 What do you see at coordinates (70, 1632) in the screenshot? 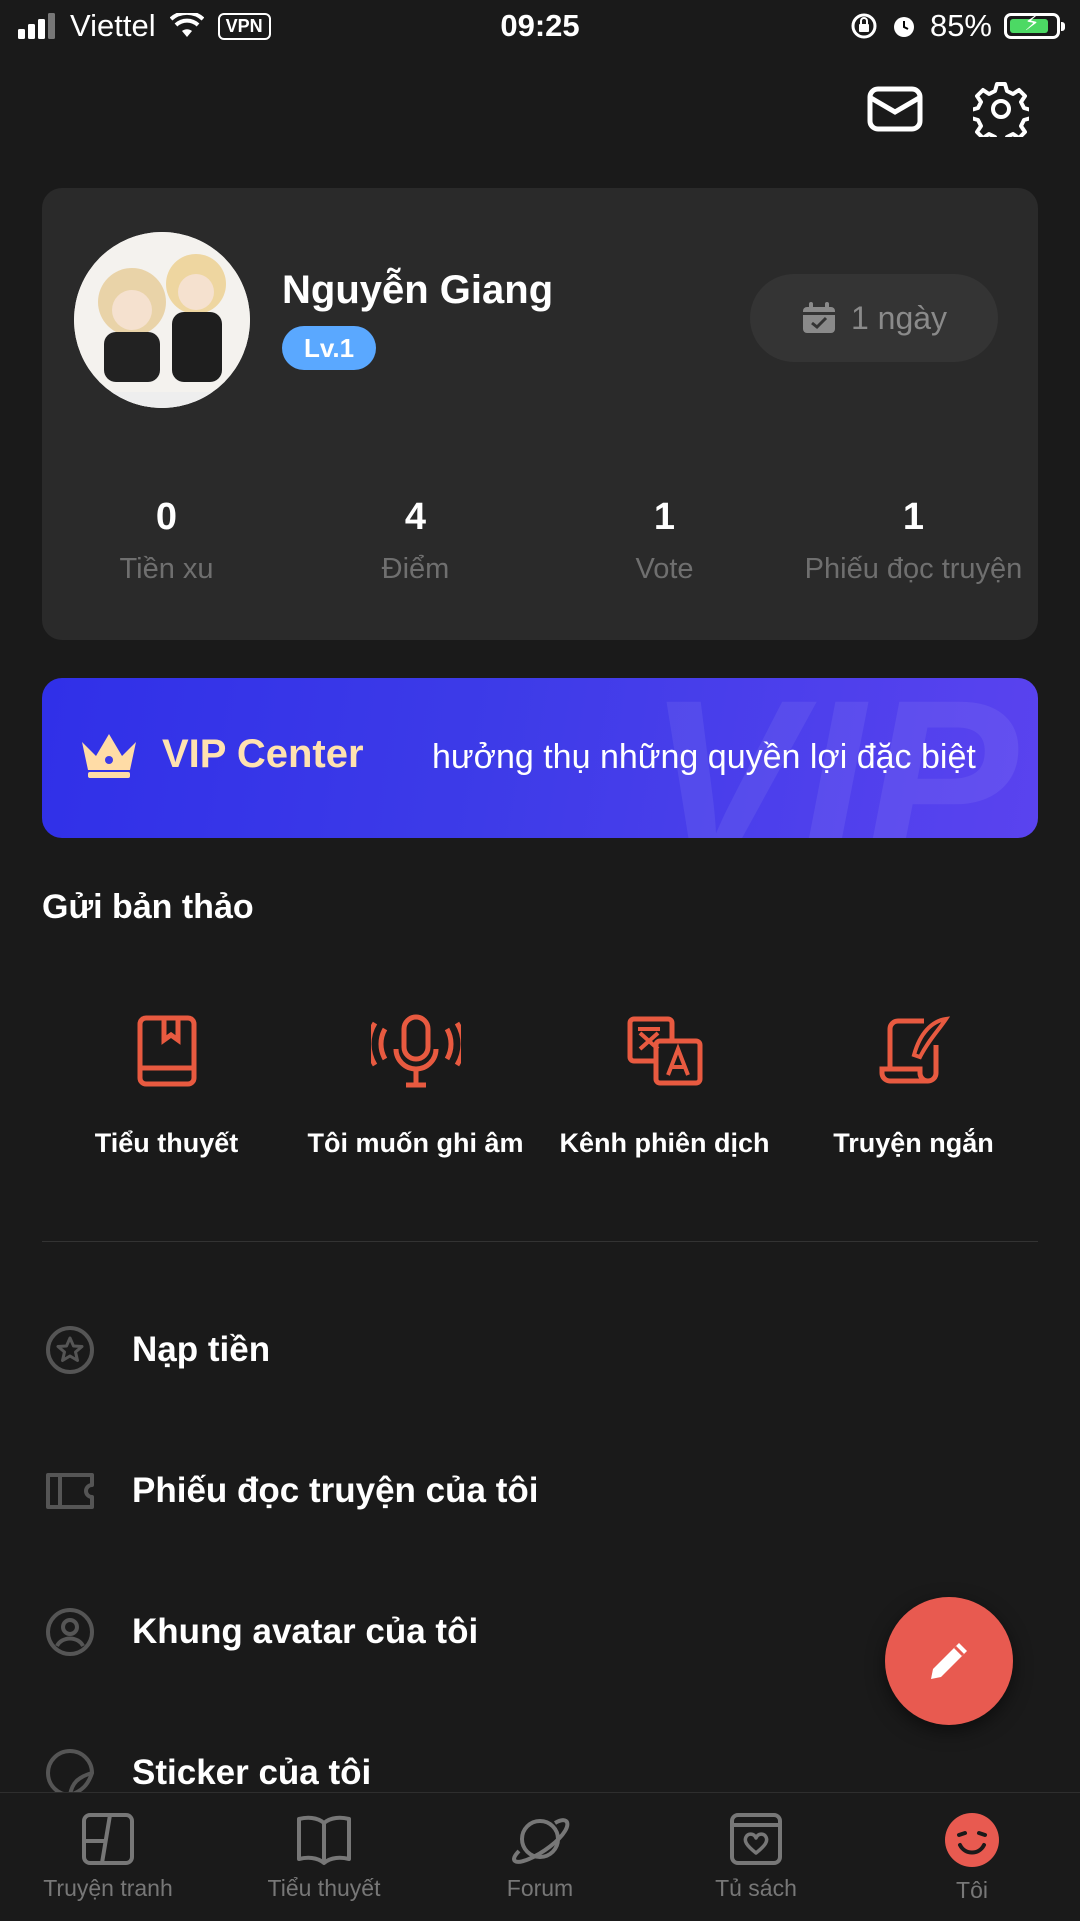
I see `avatar-frame-icon` at bounding box center [70, 1632].